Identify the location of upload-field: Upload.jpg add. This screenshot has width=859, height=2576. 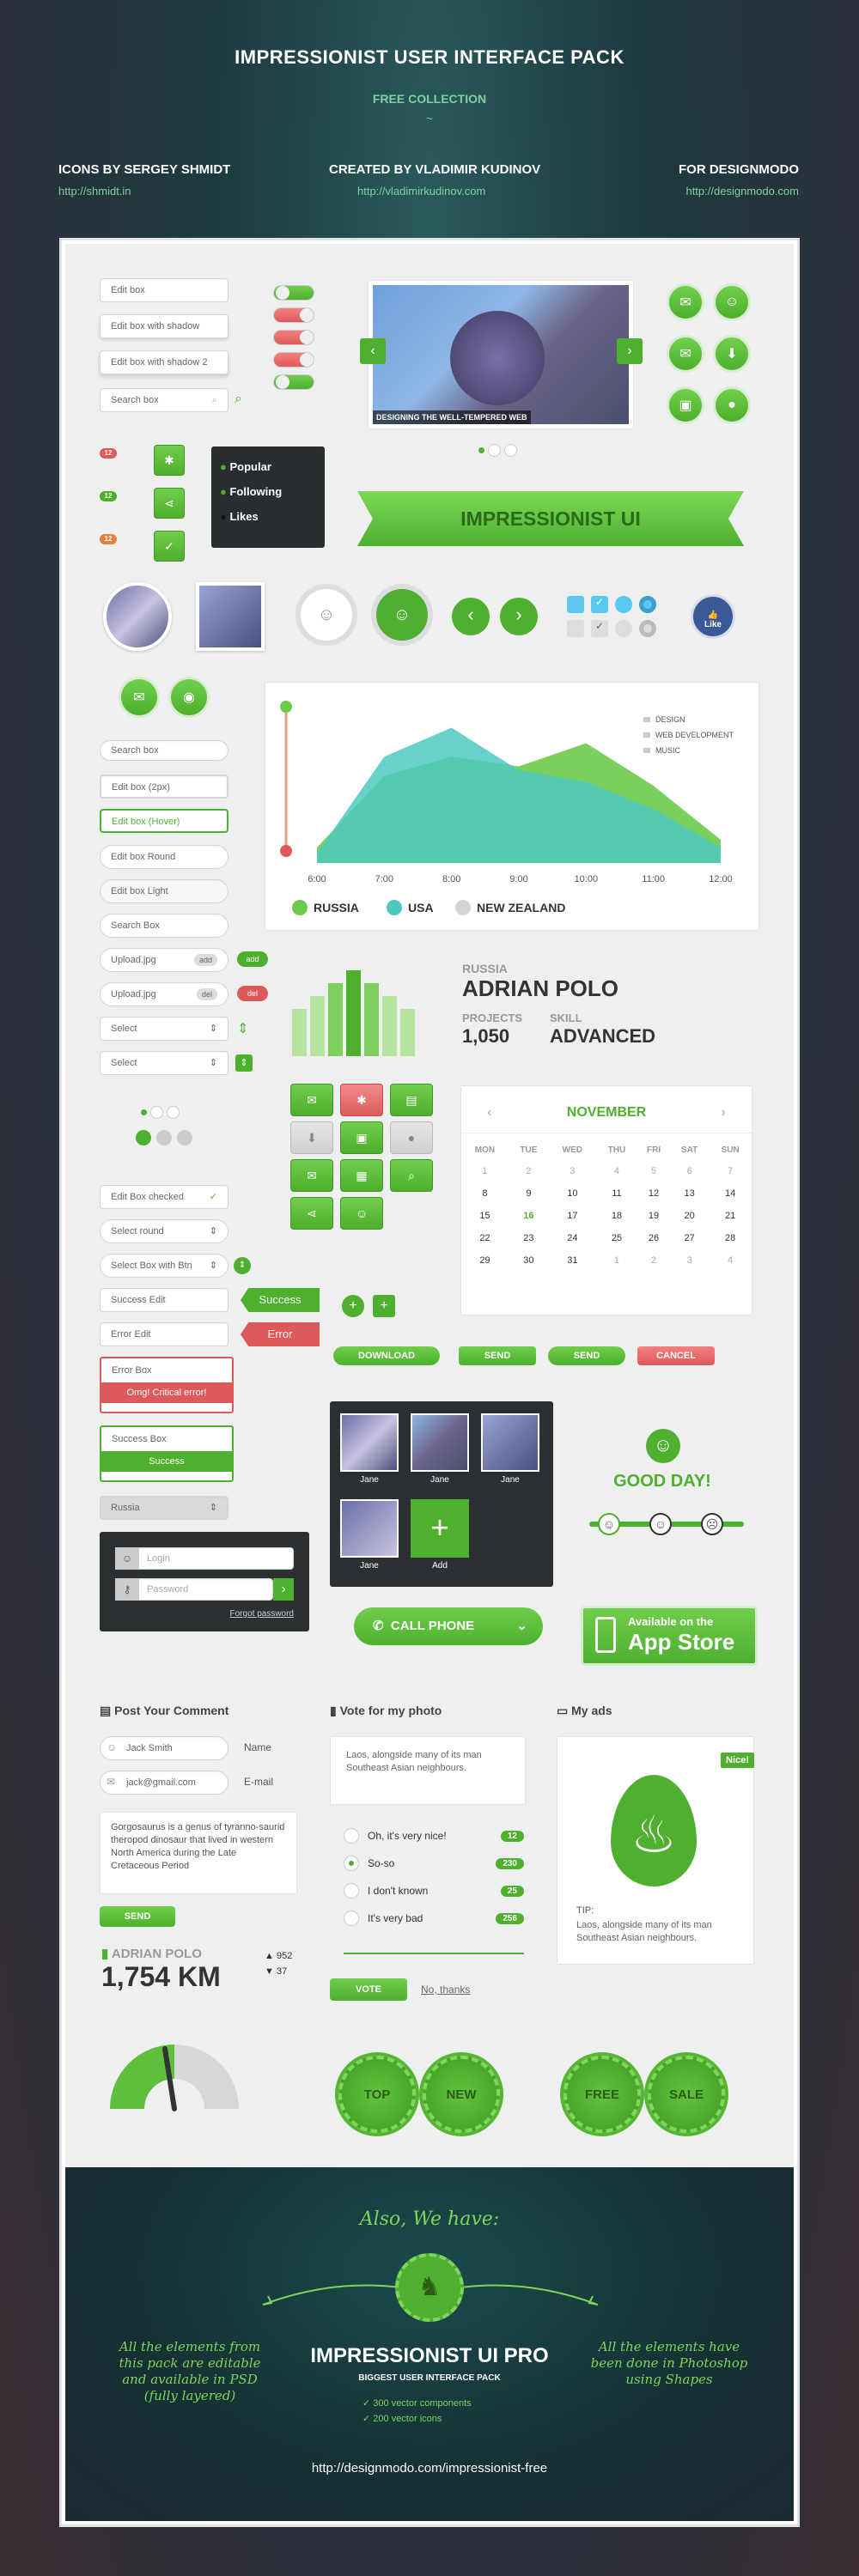
(164, 960).